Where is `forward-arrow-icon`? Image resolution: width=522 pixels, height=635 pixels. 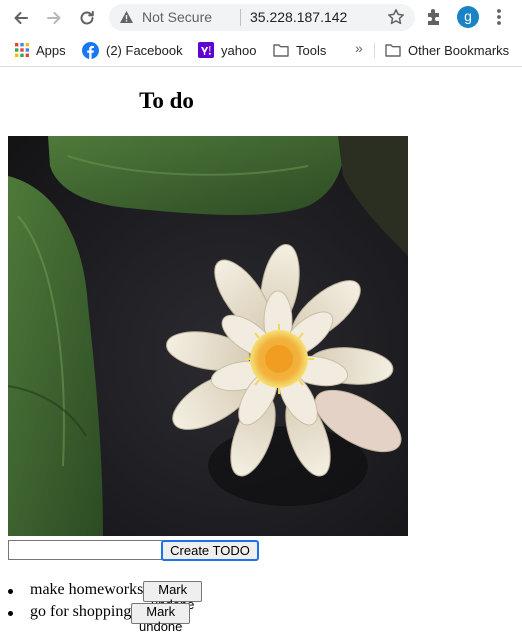 forward-arrow-icon is located at coordinates (54, 18).